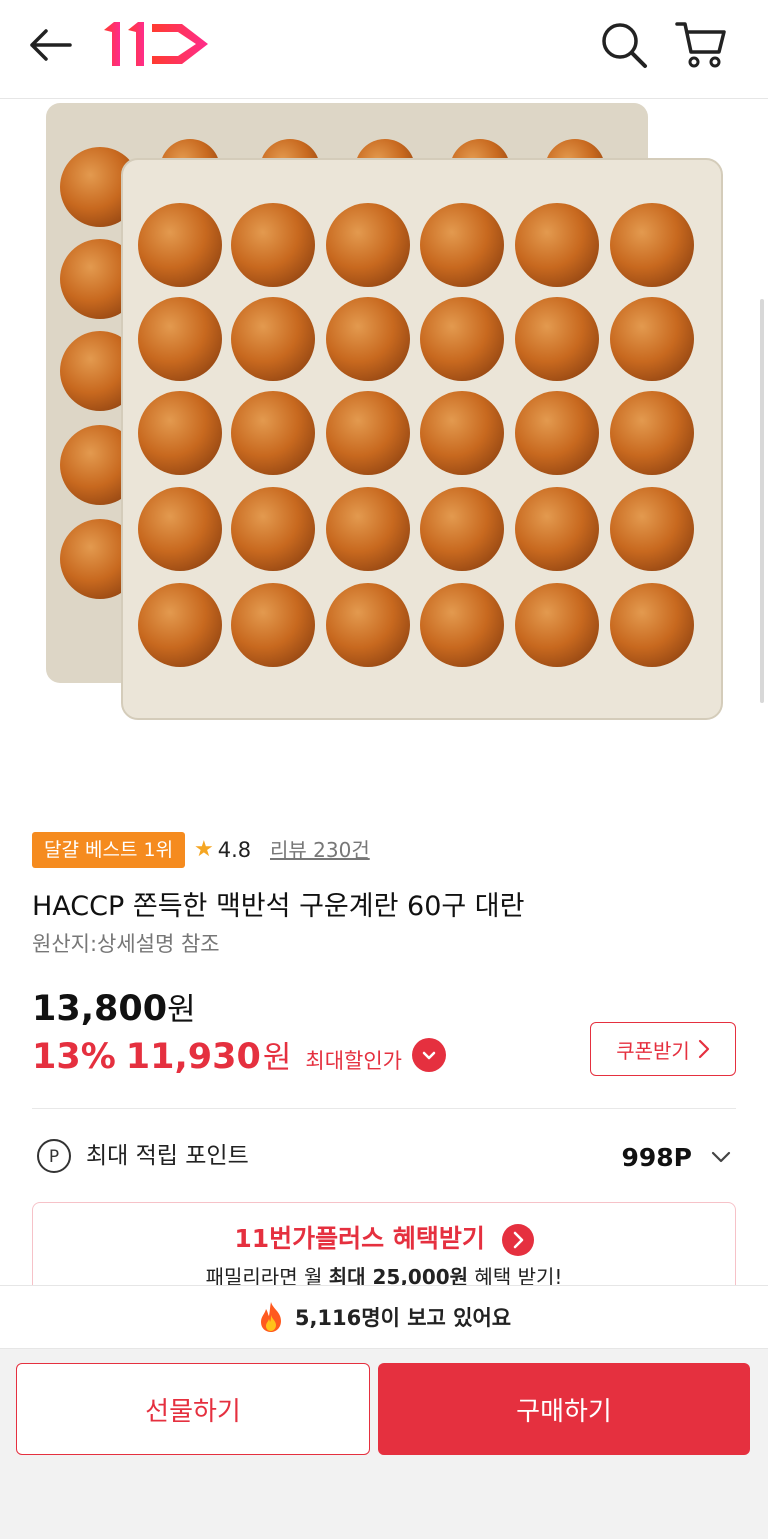  I want to click on rating-value: 4.8, so click(234, 850).